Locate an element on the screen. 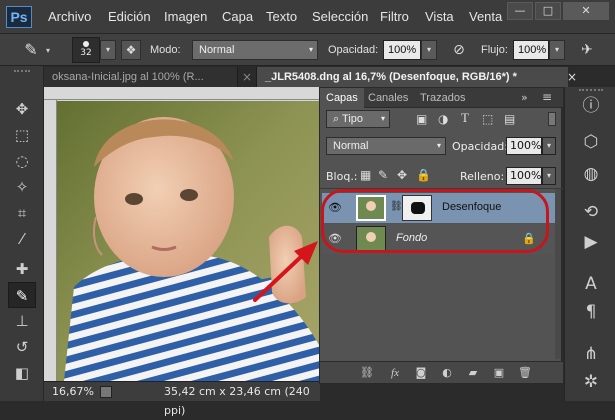 This screenshot has width=615, height=420. new-group-icon: ▰ is located at coordinates (473, 373).